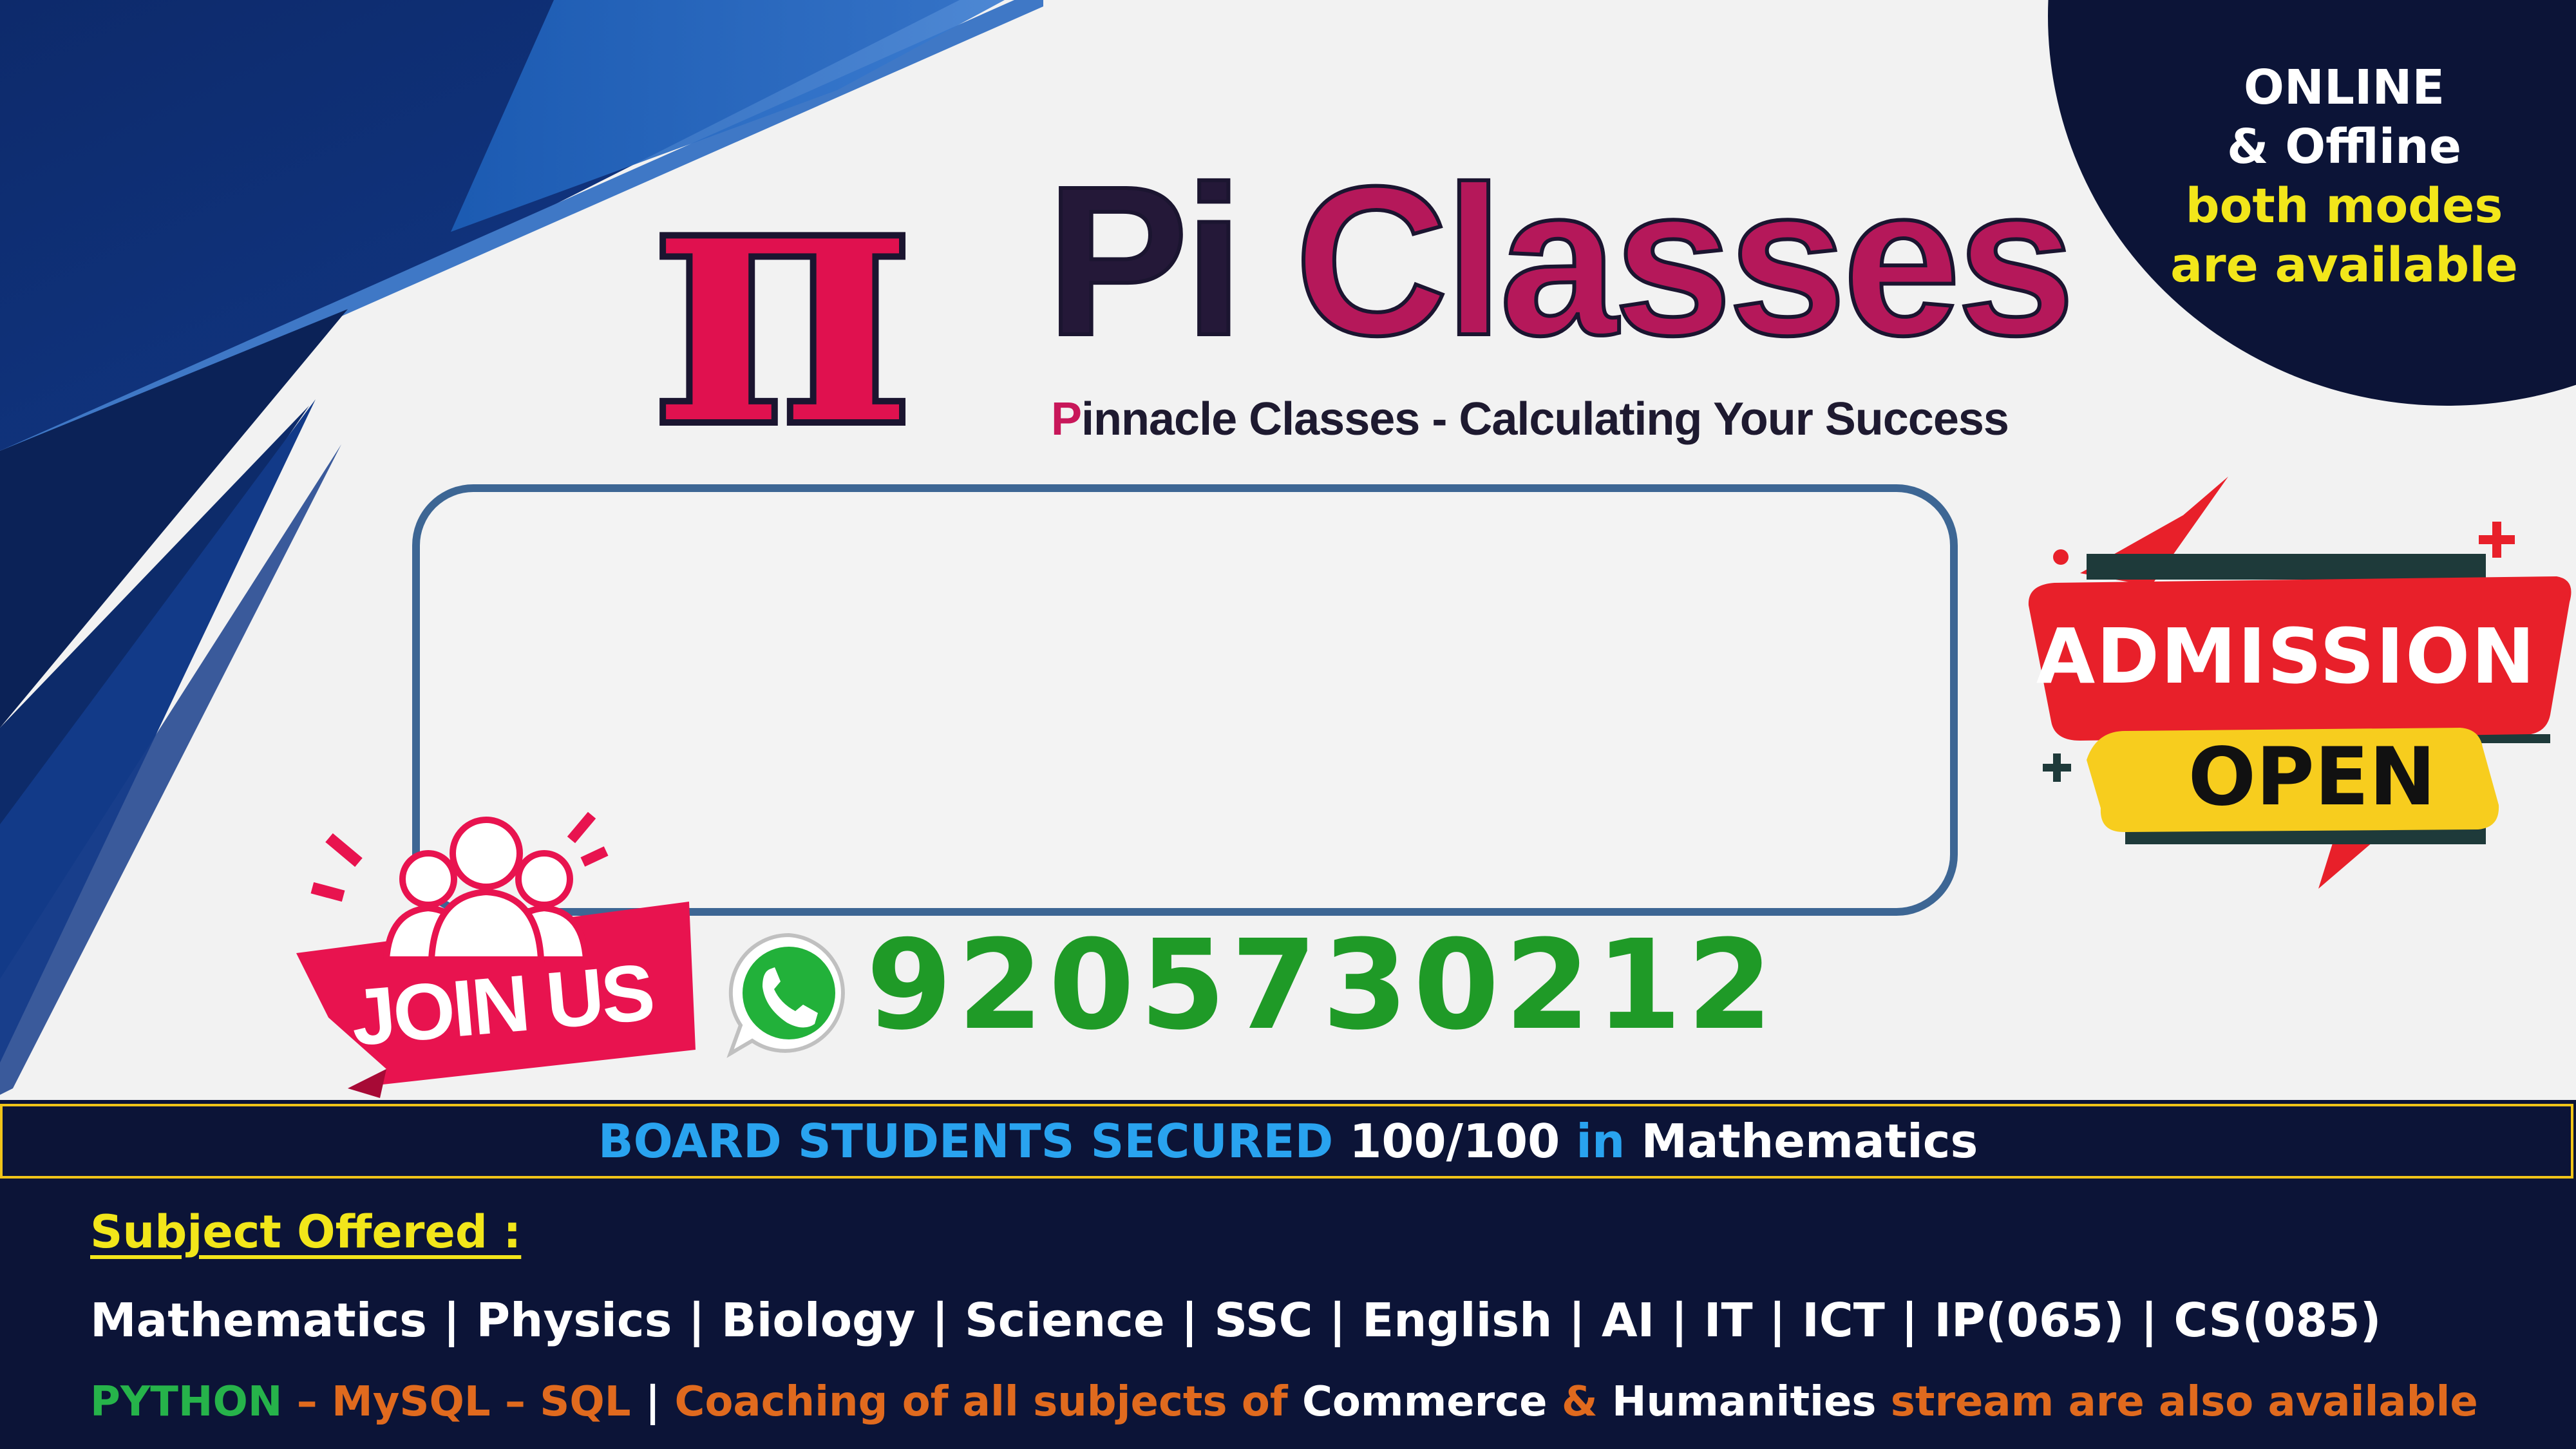 This screenshot has height=1449, width=2576. I want to click on brand-name-rest: Classes, so click(1658, 261).